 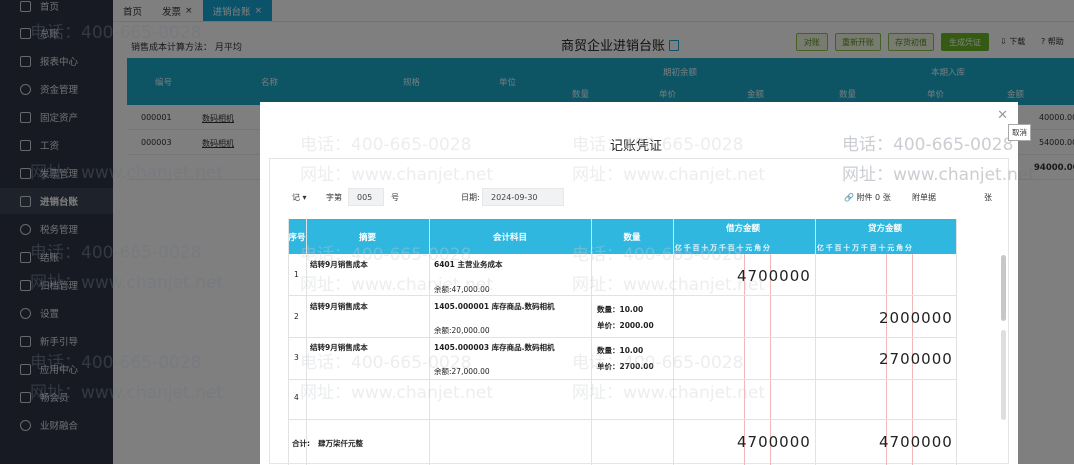 I want to click on line-credit: 2700000, so click(x=916, y=359).